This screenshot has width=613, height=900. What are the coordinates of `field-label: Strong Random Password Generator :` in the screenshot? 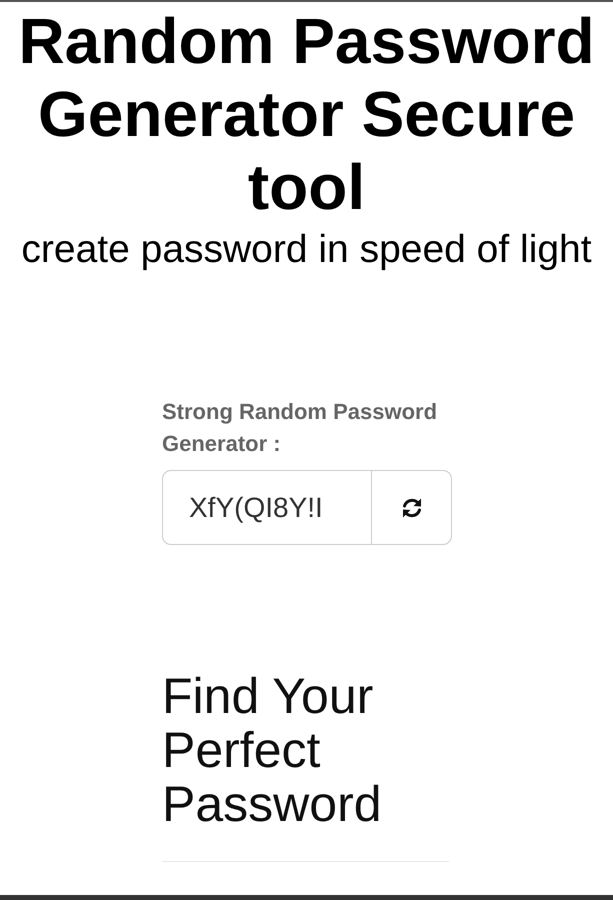 It's located at (300, 428).